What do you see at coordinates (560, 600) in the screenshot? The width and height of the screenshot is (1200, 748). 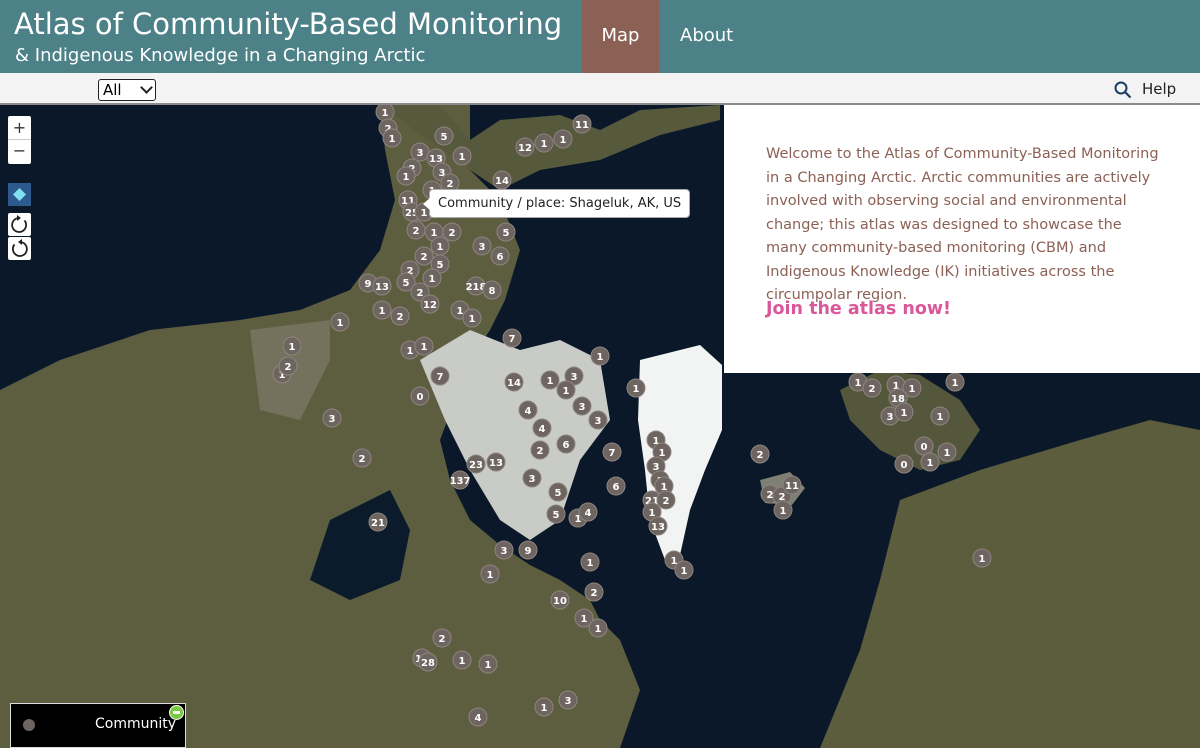 I see `cluster-marker: 10` at bounding box center [560, 600].